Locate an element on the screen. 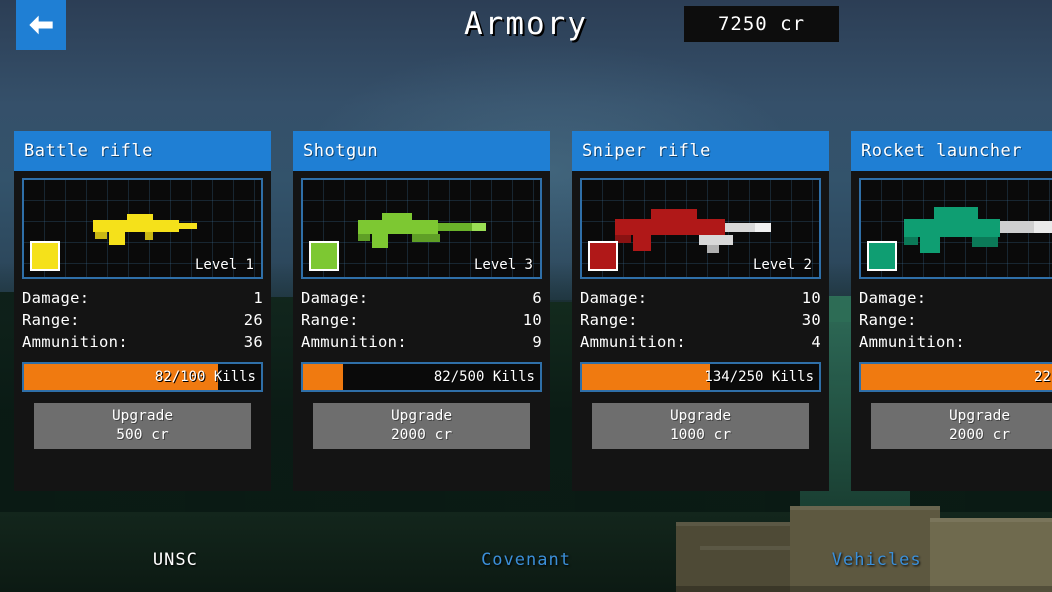  stat-row: Damage: 1 is located at coordinates (142, 298).